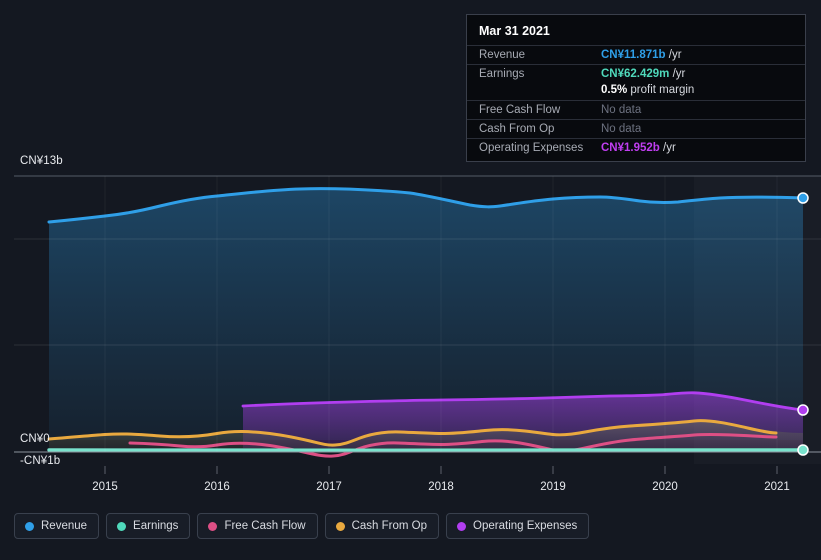 The height and width of the screenshot is (560, 821). I want to click on tooltip-amount-profit-margin: 0.5%, so click(614, 90).